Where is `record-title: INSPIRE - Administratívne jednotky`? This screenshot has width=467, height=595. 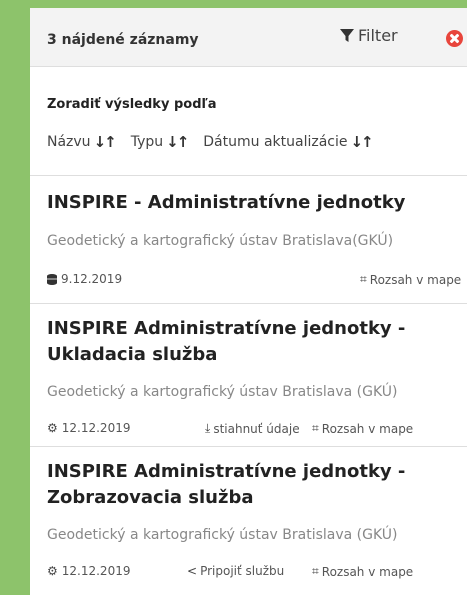 record-title: INSPIRE - Administratívne jednotky is located at coordinates (252, 203).